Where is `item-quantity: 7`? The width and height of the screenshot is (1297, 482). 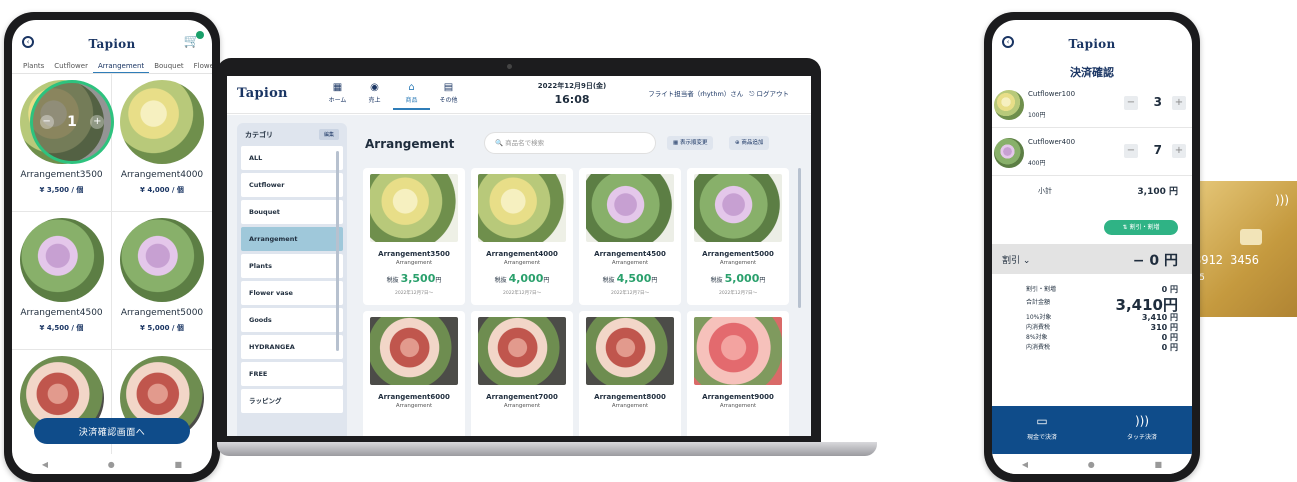 item-quantity: 7 is located at coordinates (1157, 150).